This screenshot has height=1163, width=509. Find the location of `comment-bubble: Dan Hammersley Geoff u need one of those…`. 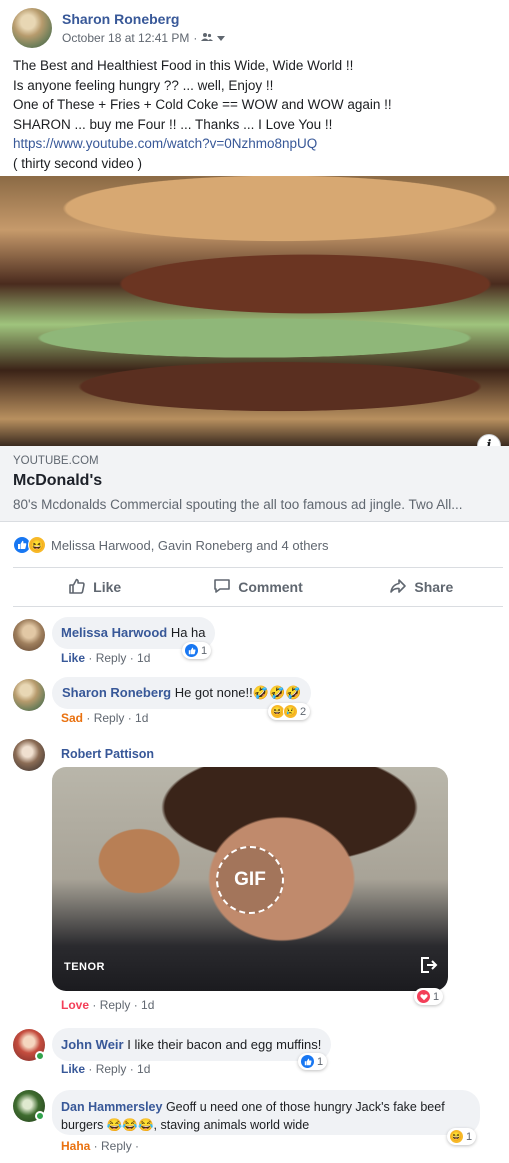

comment-bubble: Dan Hammersley Geoff u need one of those… is located at coordinates (266, 1112).